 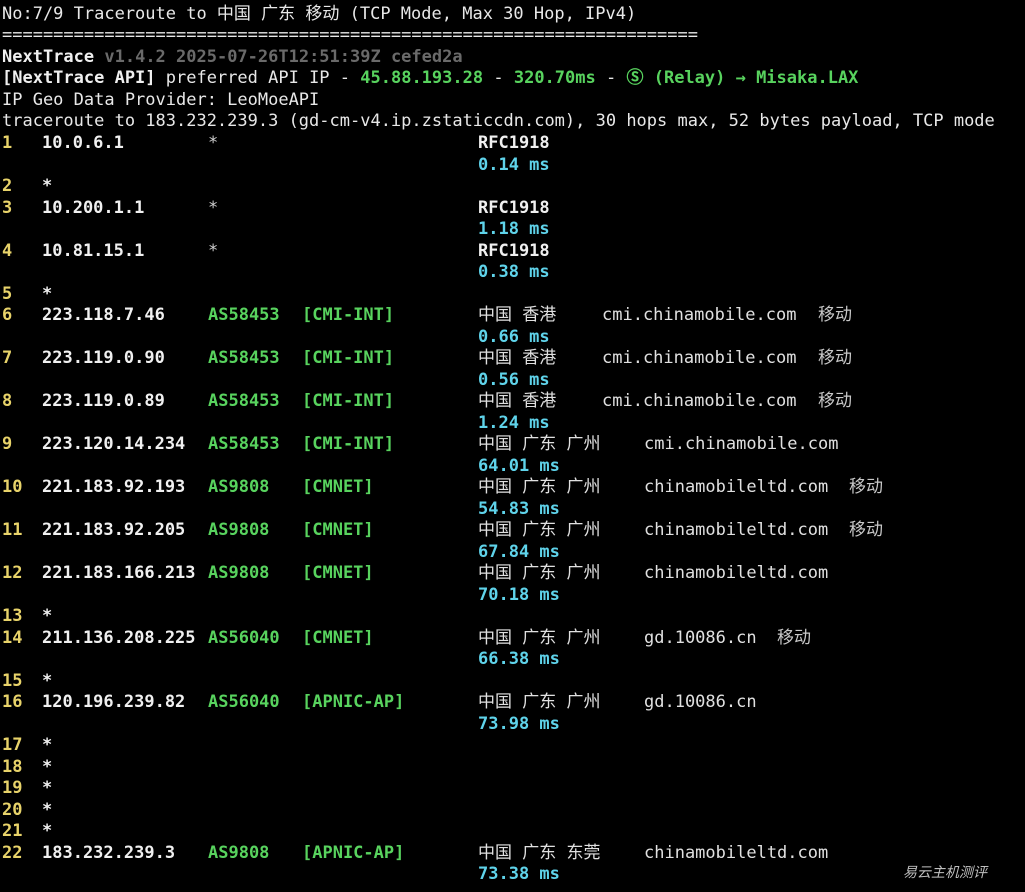 I want to click on hop-row: 4 10.81.15.1 * RFC1918, so click(x=512, y=251).